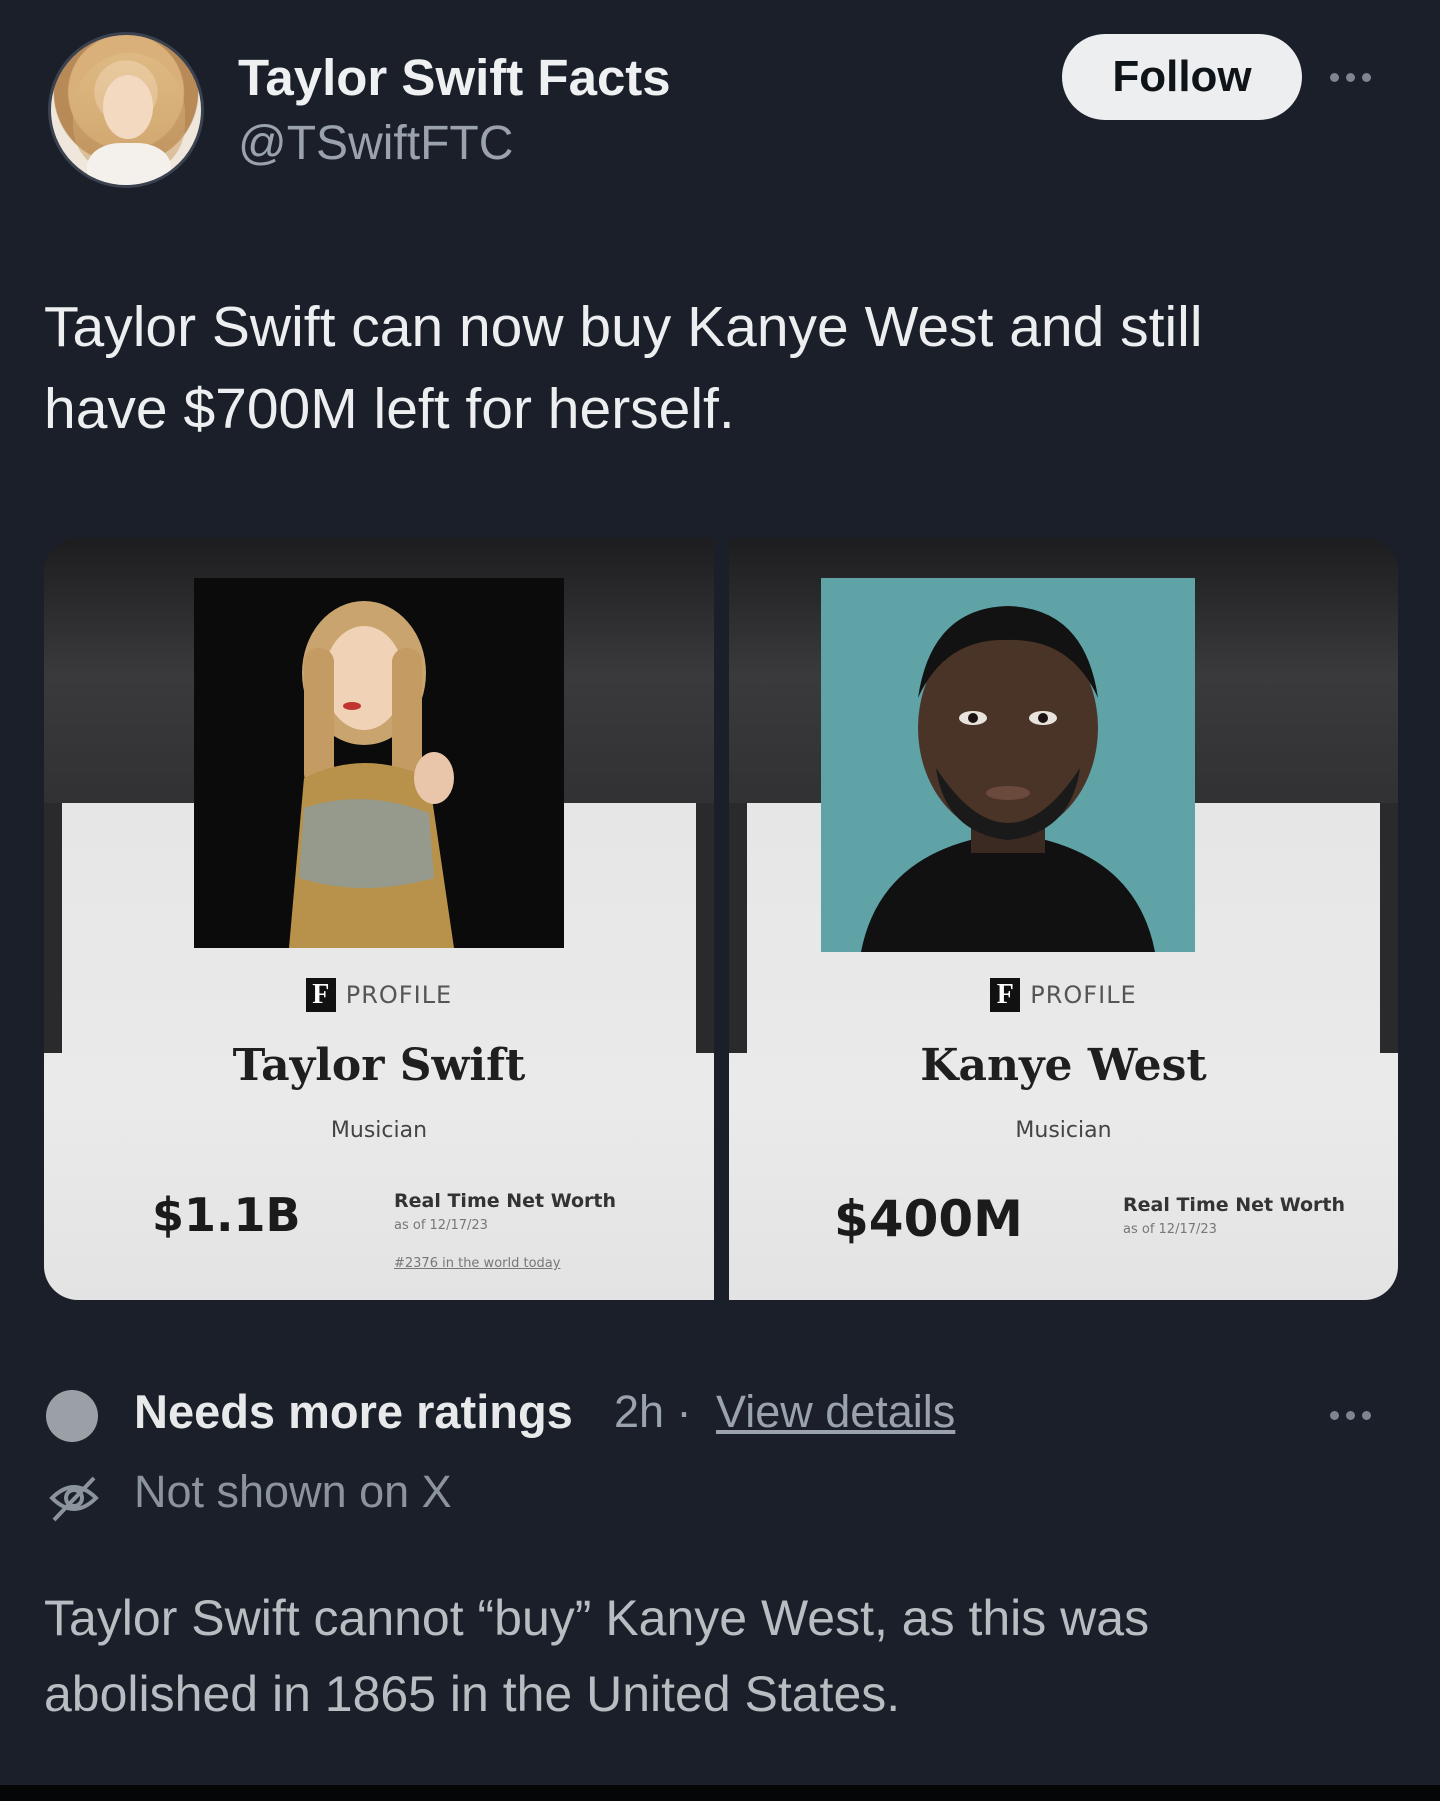 The width and height of the screenshot is (1440, 1801). Describe the element at coordinates (226, 1215) in the screenshot. I see `net-worth-value: $1.1B` at that location.